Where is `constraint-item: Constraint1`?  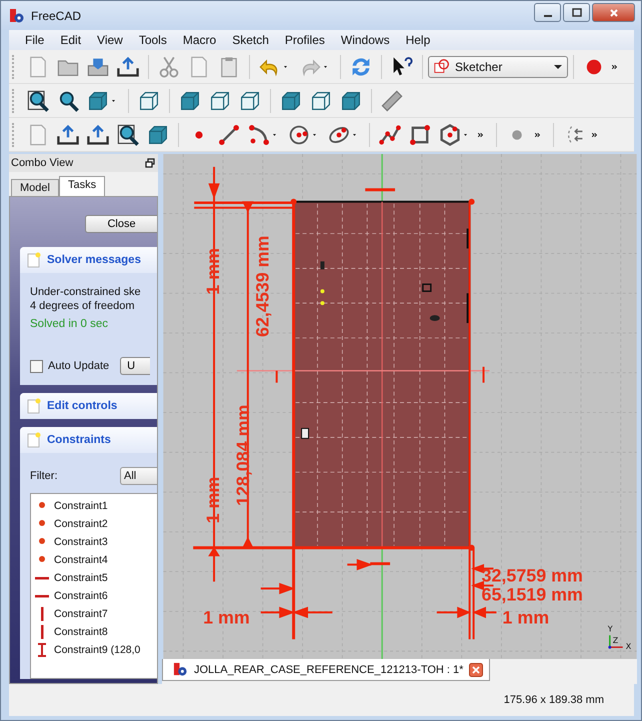
constraint-item: Constraint1 is located at coordinates (81, 506).